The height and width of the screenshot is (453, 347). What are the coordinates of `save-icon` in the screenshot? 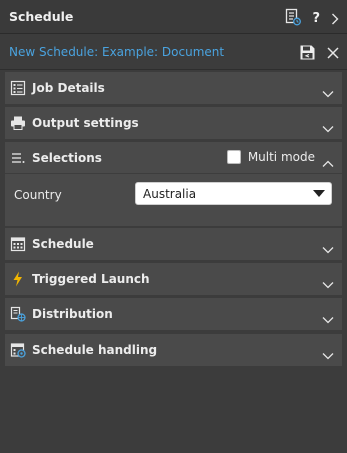 It's located at (307, 54).